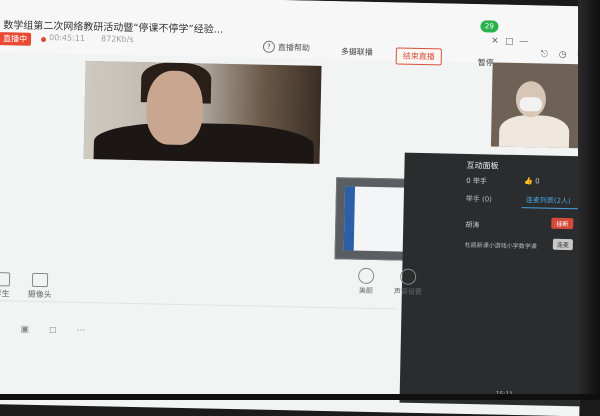  Describe the element at coordinates (500, 246) in the screenshot. I see `mic-user-name: 杜鹃新课小游戏小学数学课` at that location.